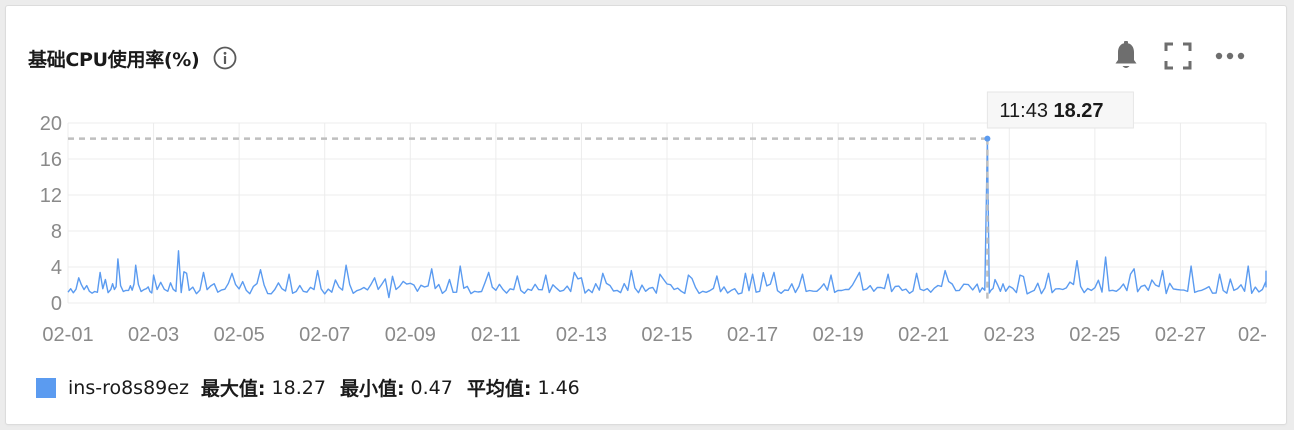 The image size is (1294, 430). What do you see at coordinates (1026, 111) in the screenshot?
I see `tooltip-time: 11:43` at bounding box center [1026, 111].